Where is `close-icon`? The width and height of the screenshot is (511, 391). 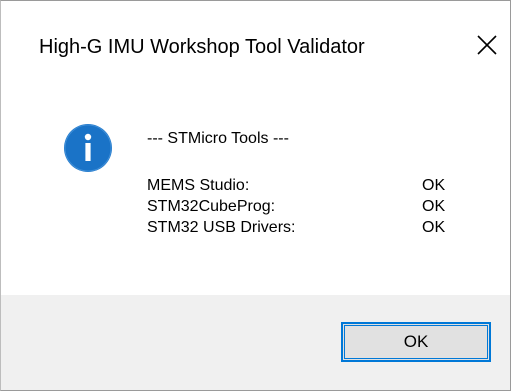 close-icon is located at coordinates (487, 45).